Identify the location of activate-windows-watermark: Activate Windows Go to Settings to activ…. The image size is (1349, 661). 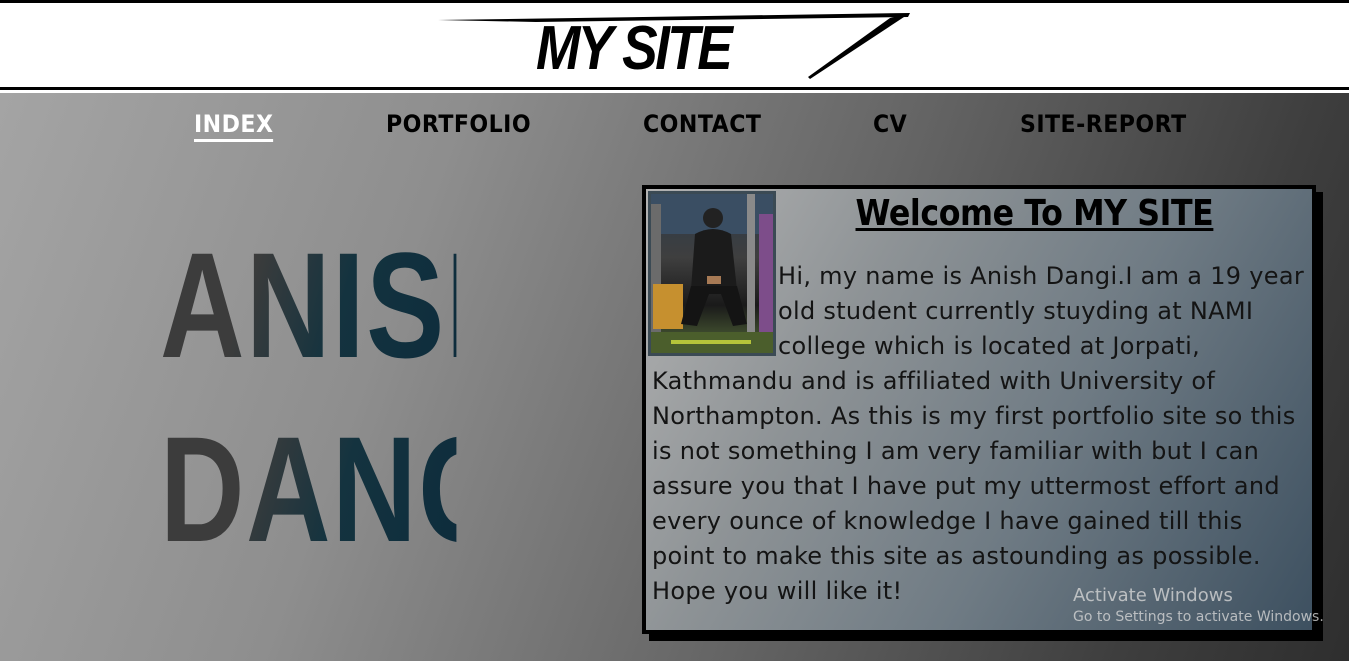
(1198, 607).